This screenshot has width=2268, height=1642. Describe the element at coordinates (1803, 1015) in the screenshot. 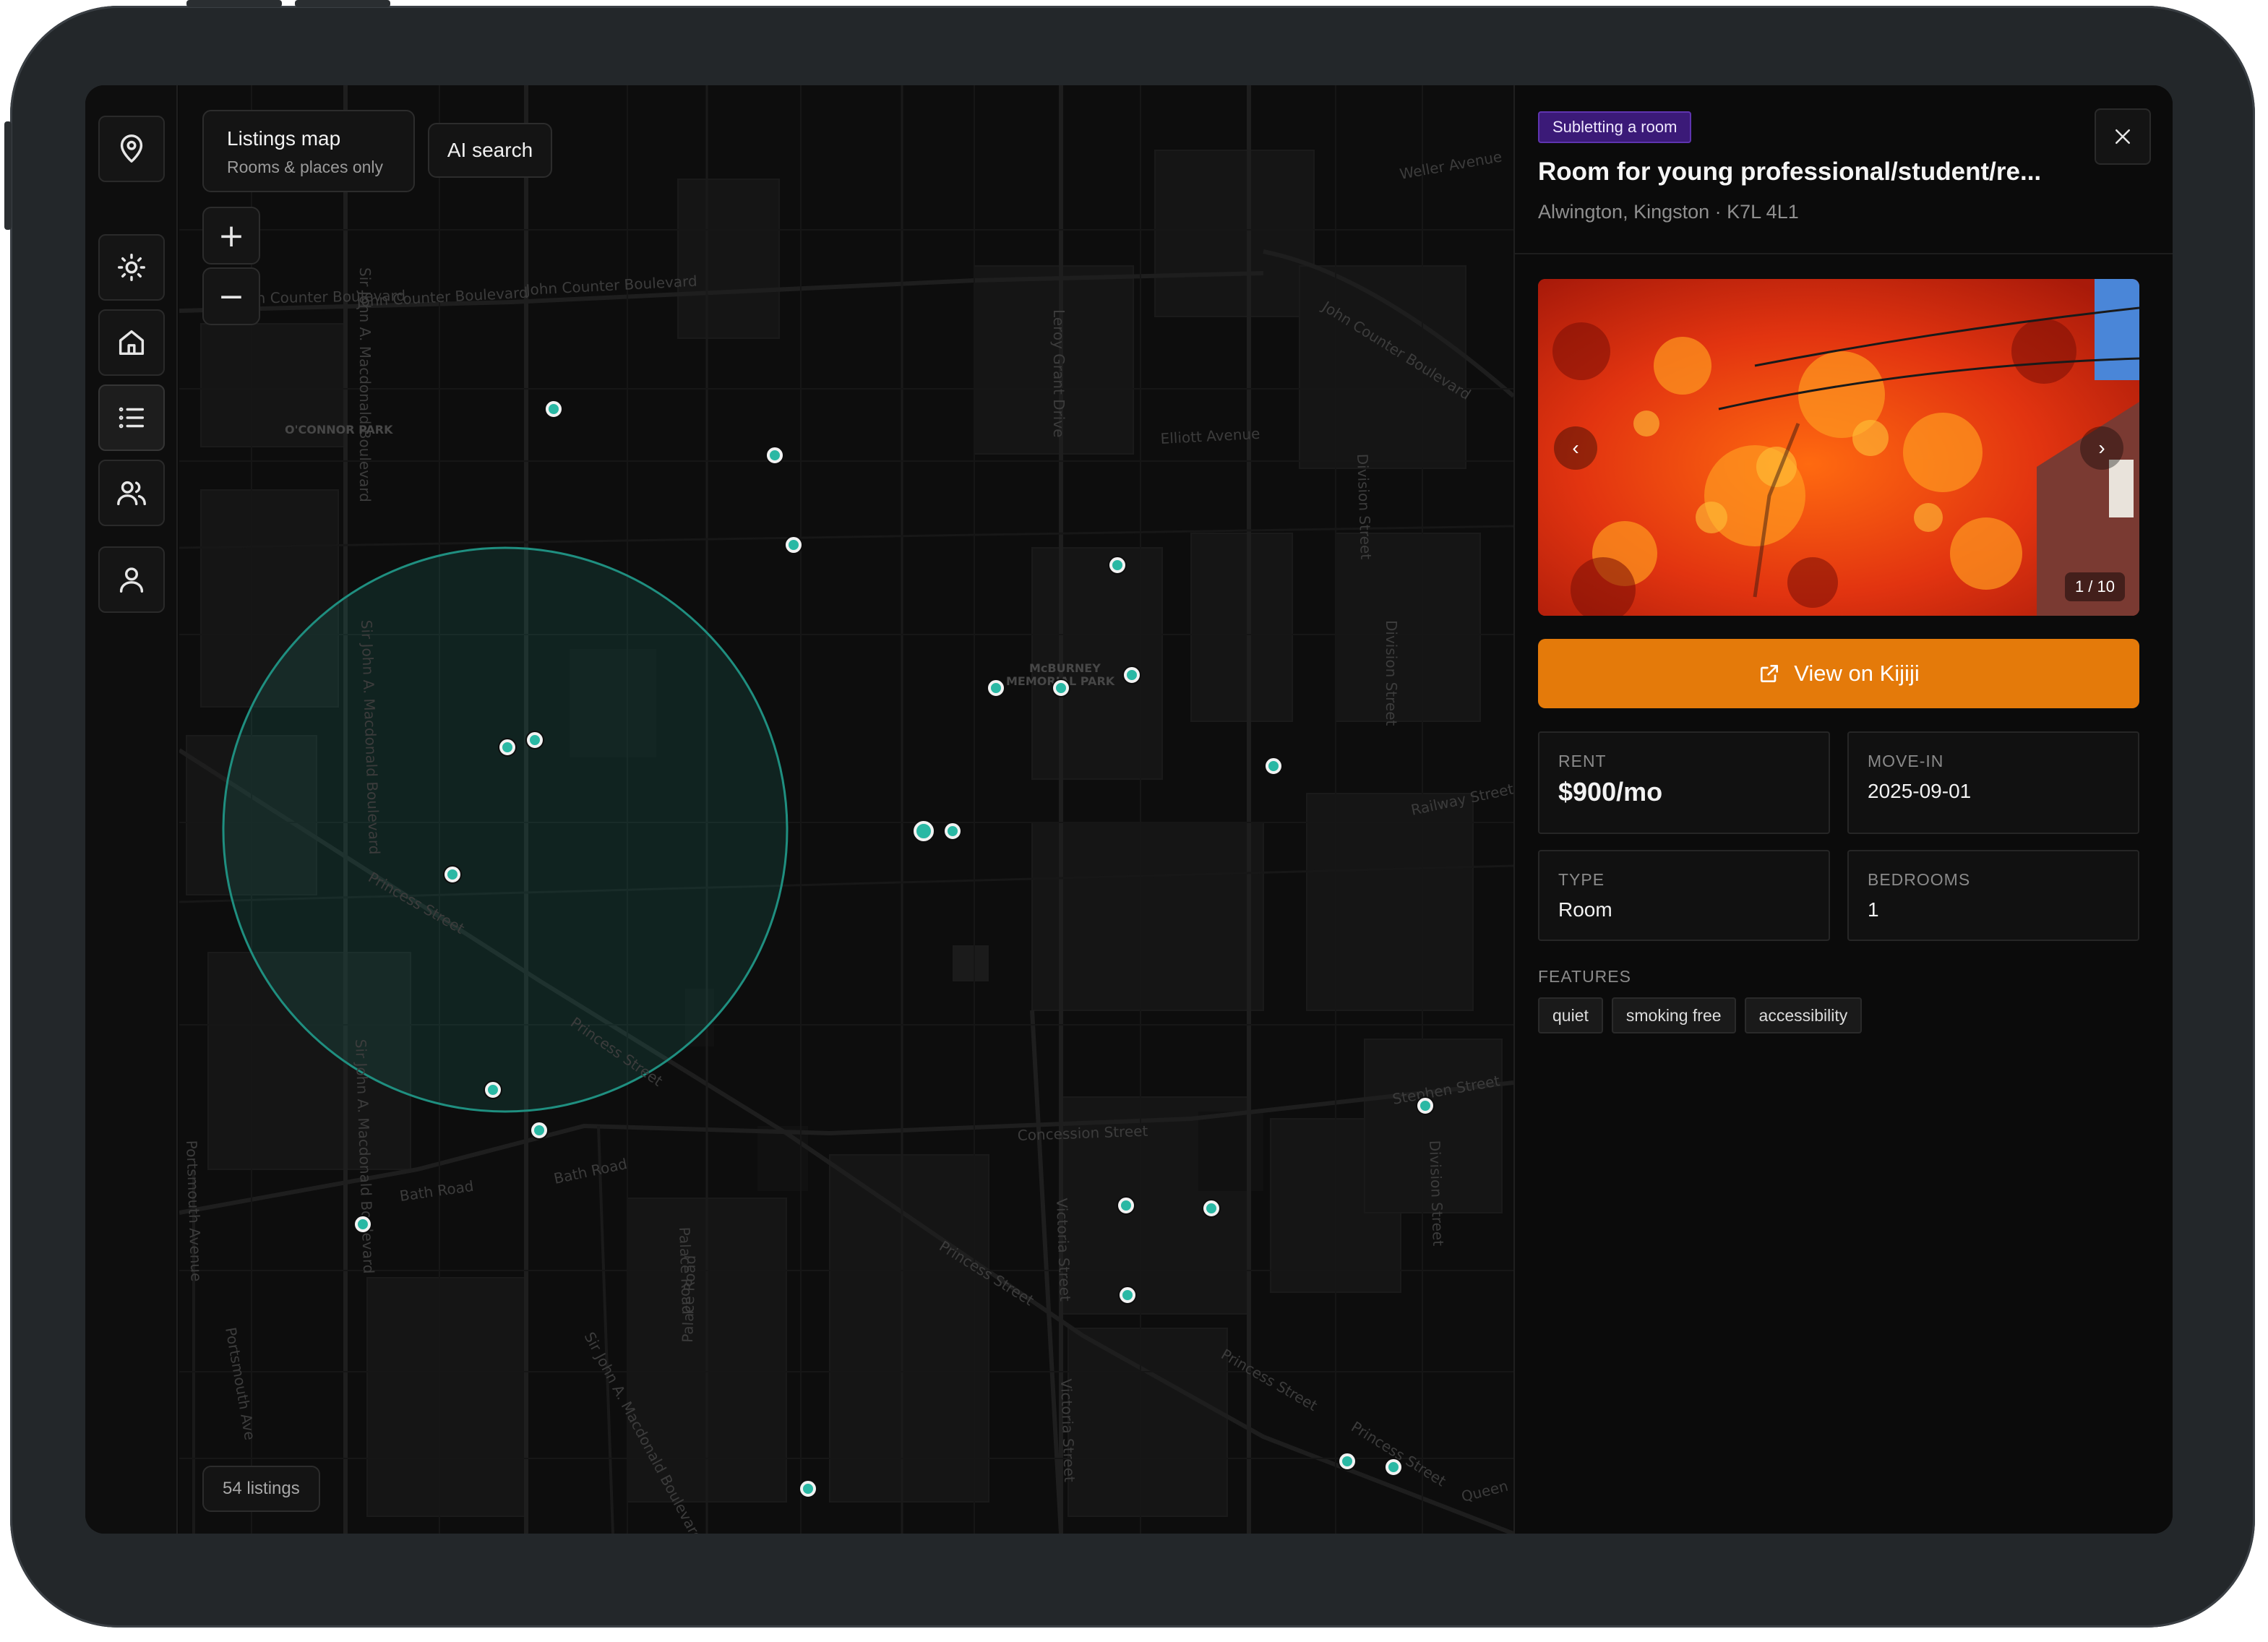

I see `feature-chip: accessibility` at that location.